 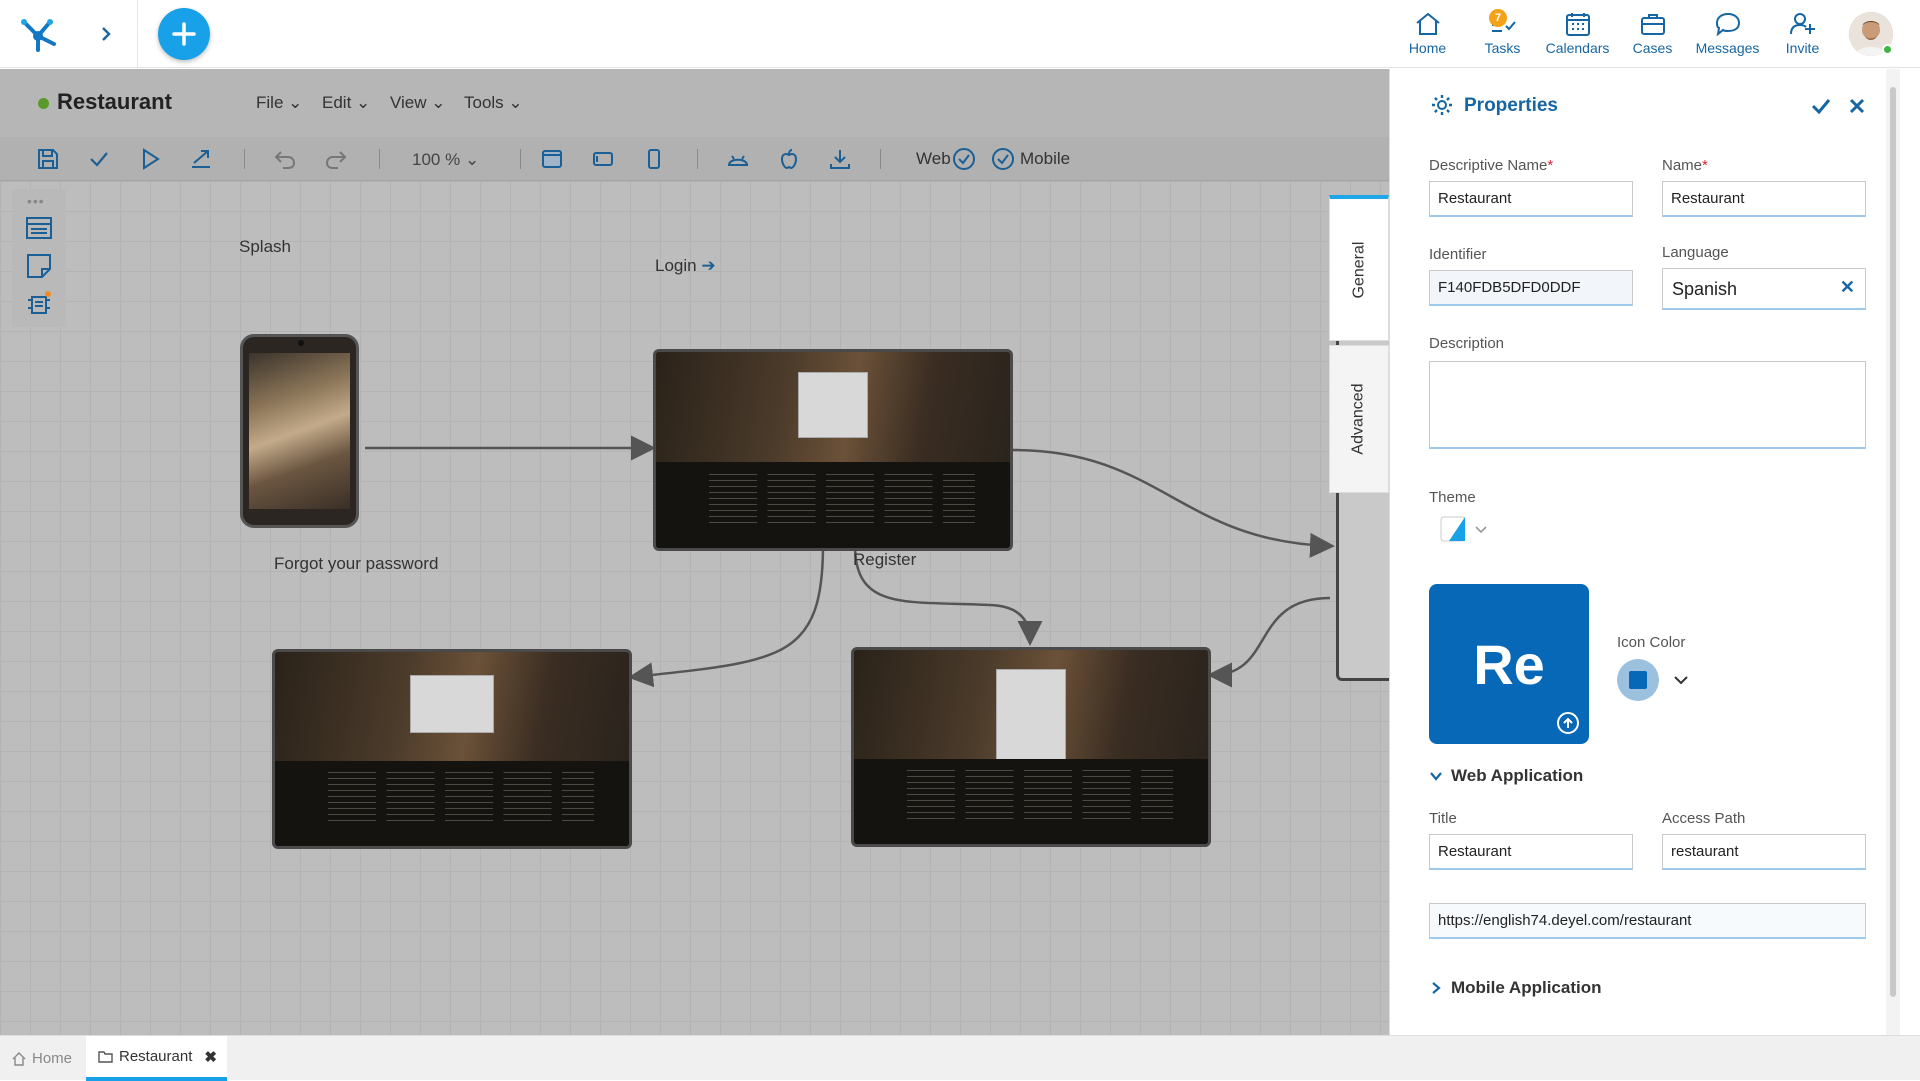 What do you see at coordinates (1802, 34) in the screenshot?
I see `nav-invite: Invite` at bounding box center [1802, 34].